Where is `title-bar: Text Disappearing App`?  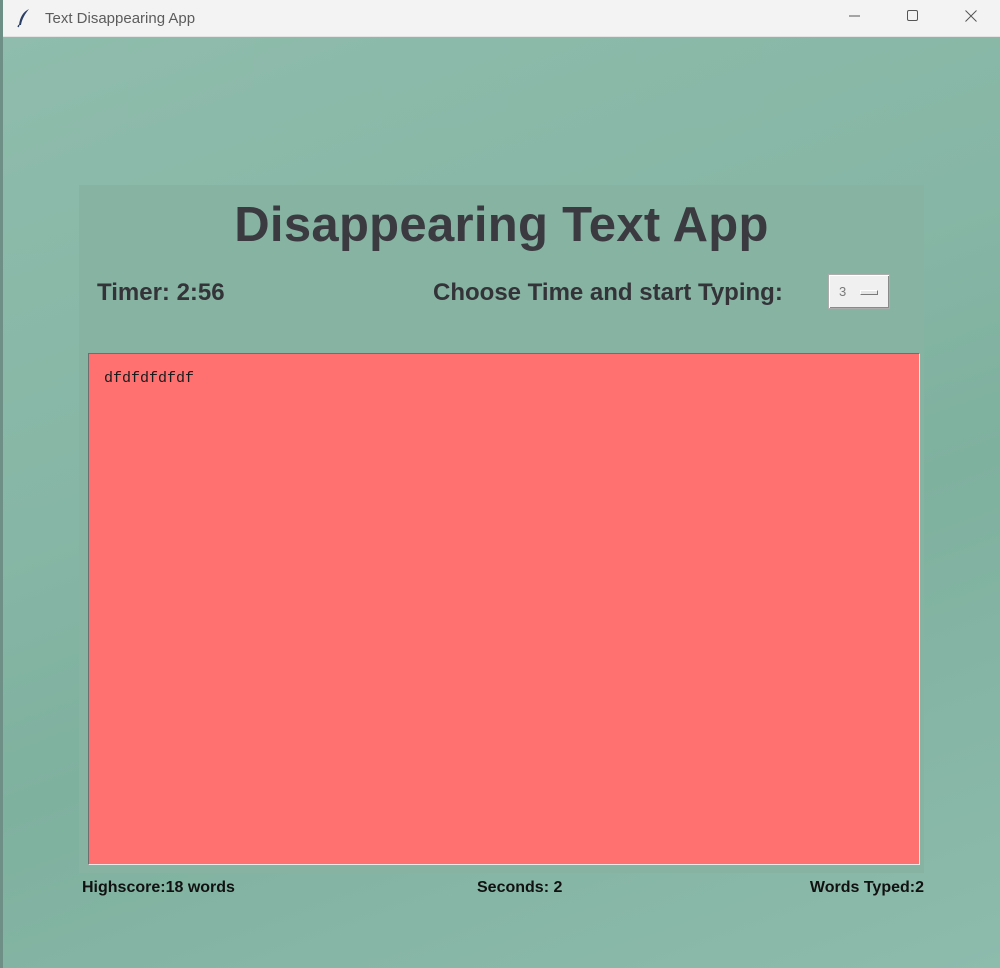 title-bar: Text Disappearing App is located at coordinates (501, 18).